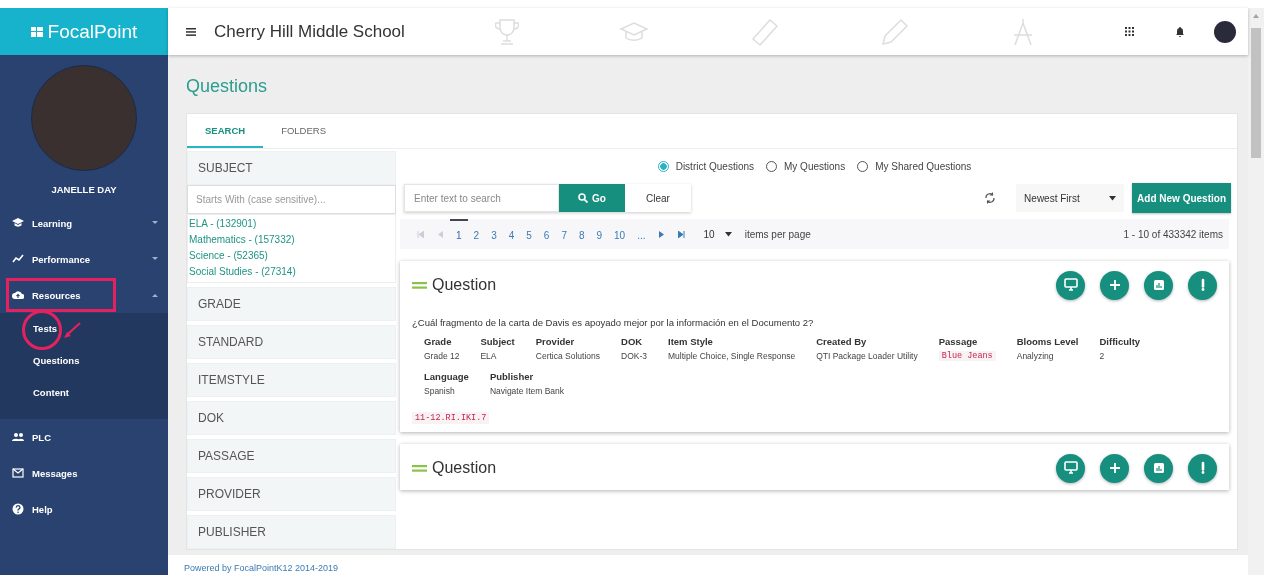  What do you see at coordinates (18, 437) in the screenshot?
I see `people-icon` at bounding box center [18, 437].